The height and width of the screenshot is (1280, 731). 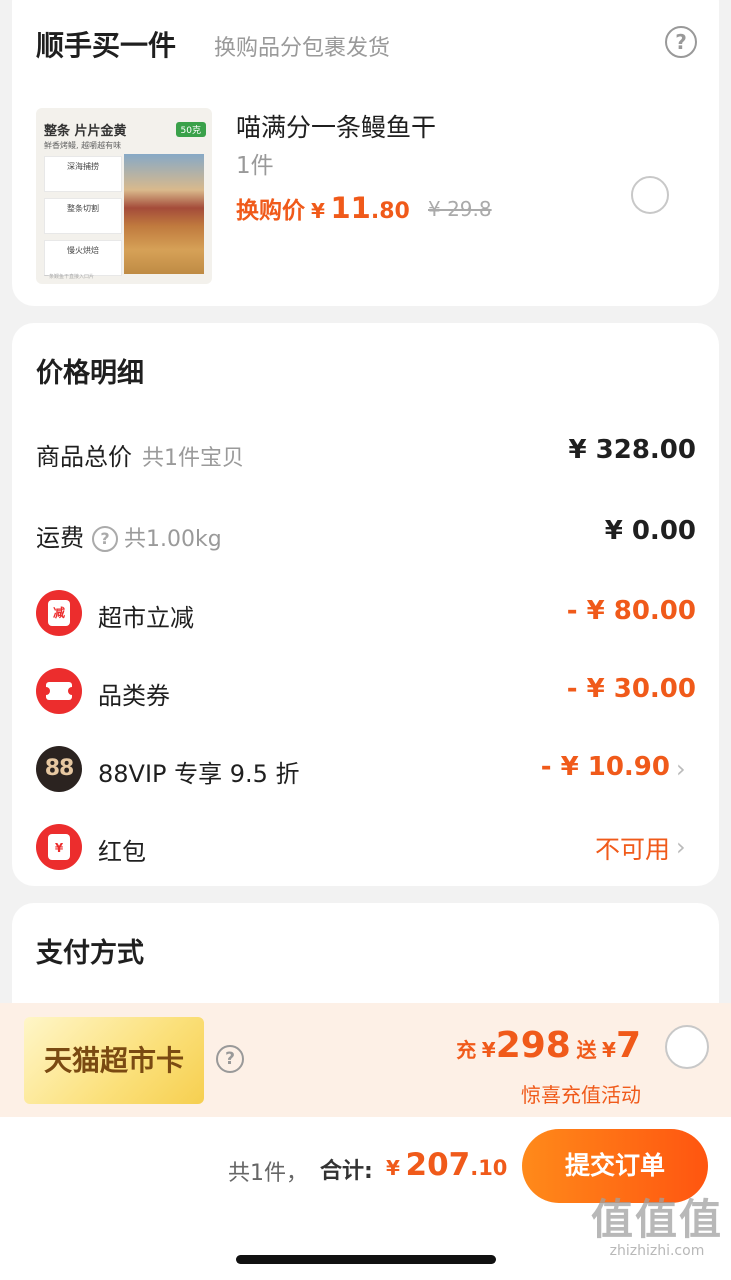 I want to click on goods-total-value: ¥ 328.00, so click(x=632, y=450).